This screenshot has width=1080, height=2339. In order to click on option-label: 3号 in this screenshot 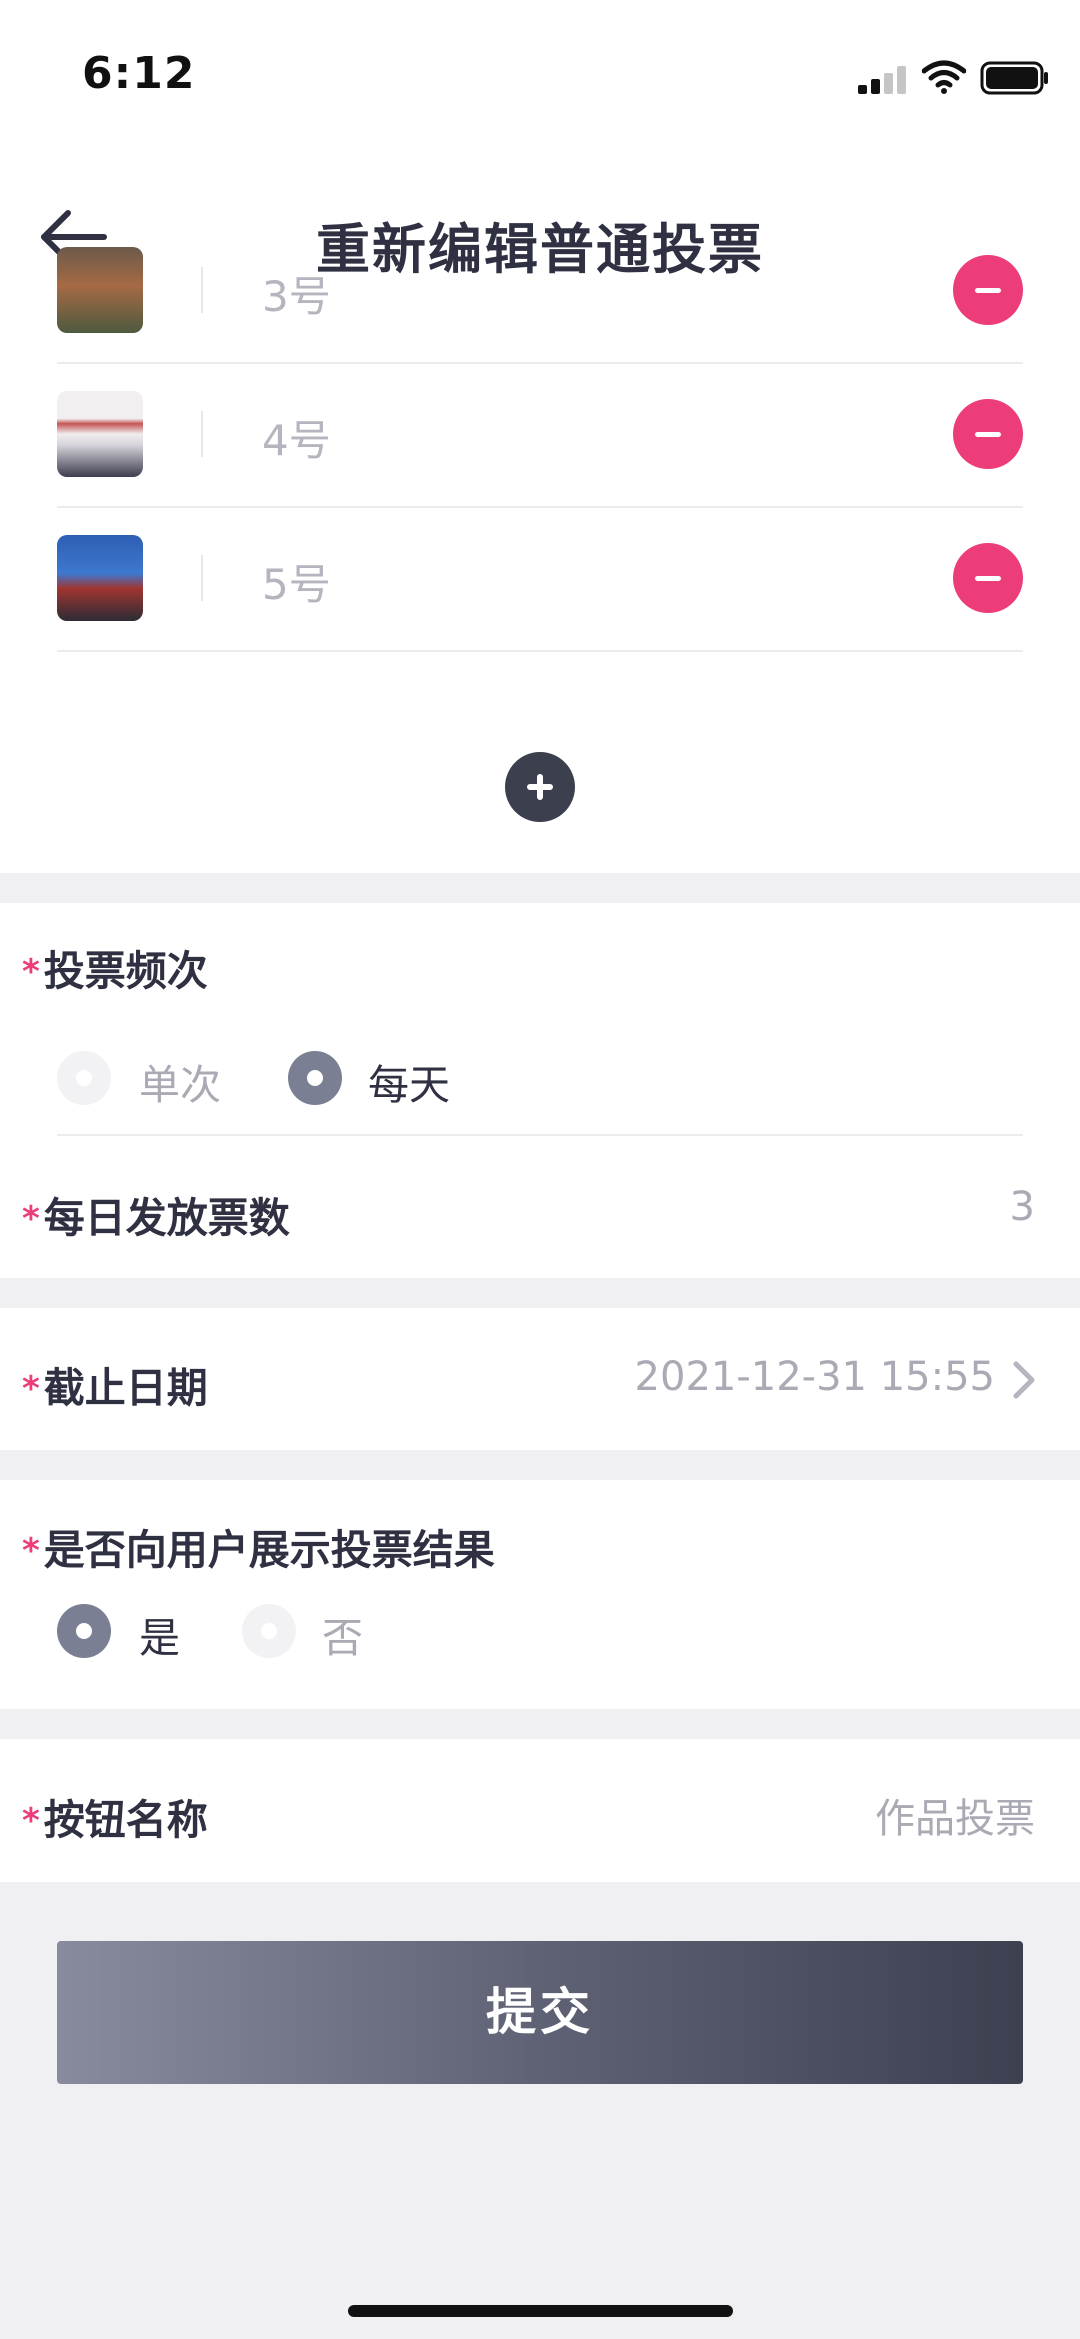, I will do `click(296, 293)`.